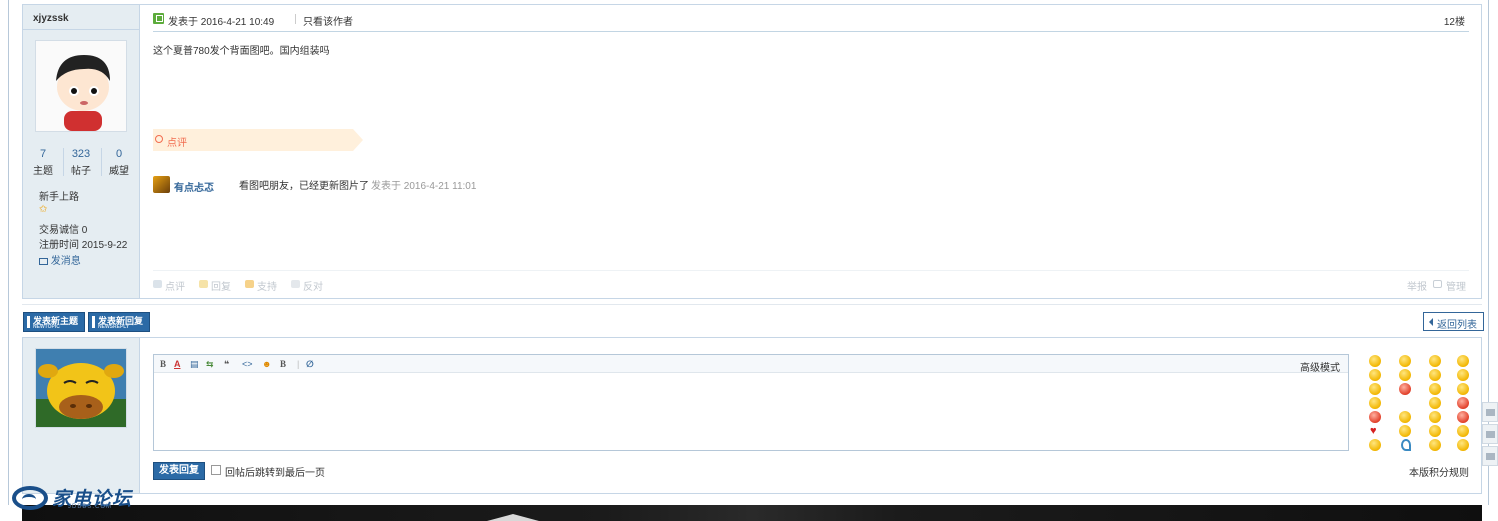 The image size is (1498, 521). Describe the element at coordinates (59, 230) in the screenshot. I see `trade-credit-label: 交易诚信` at that location.